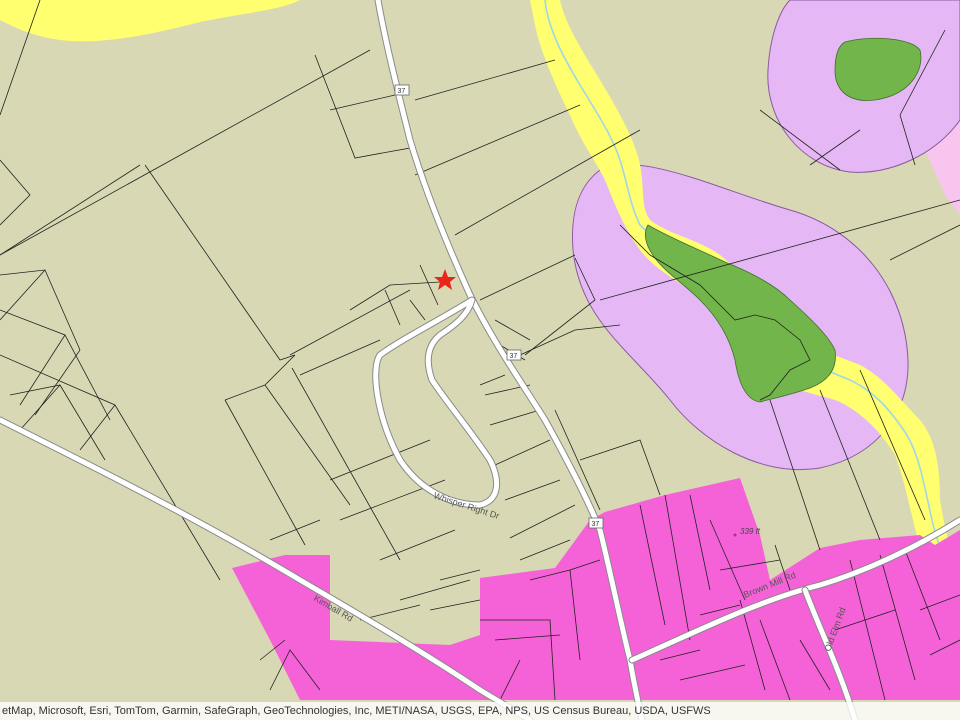 This screenshot has height=720, width=960. I want to click on elevation-point, so click(735, 535).